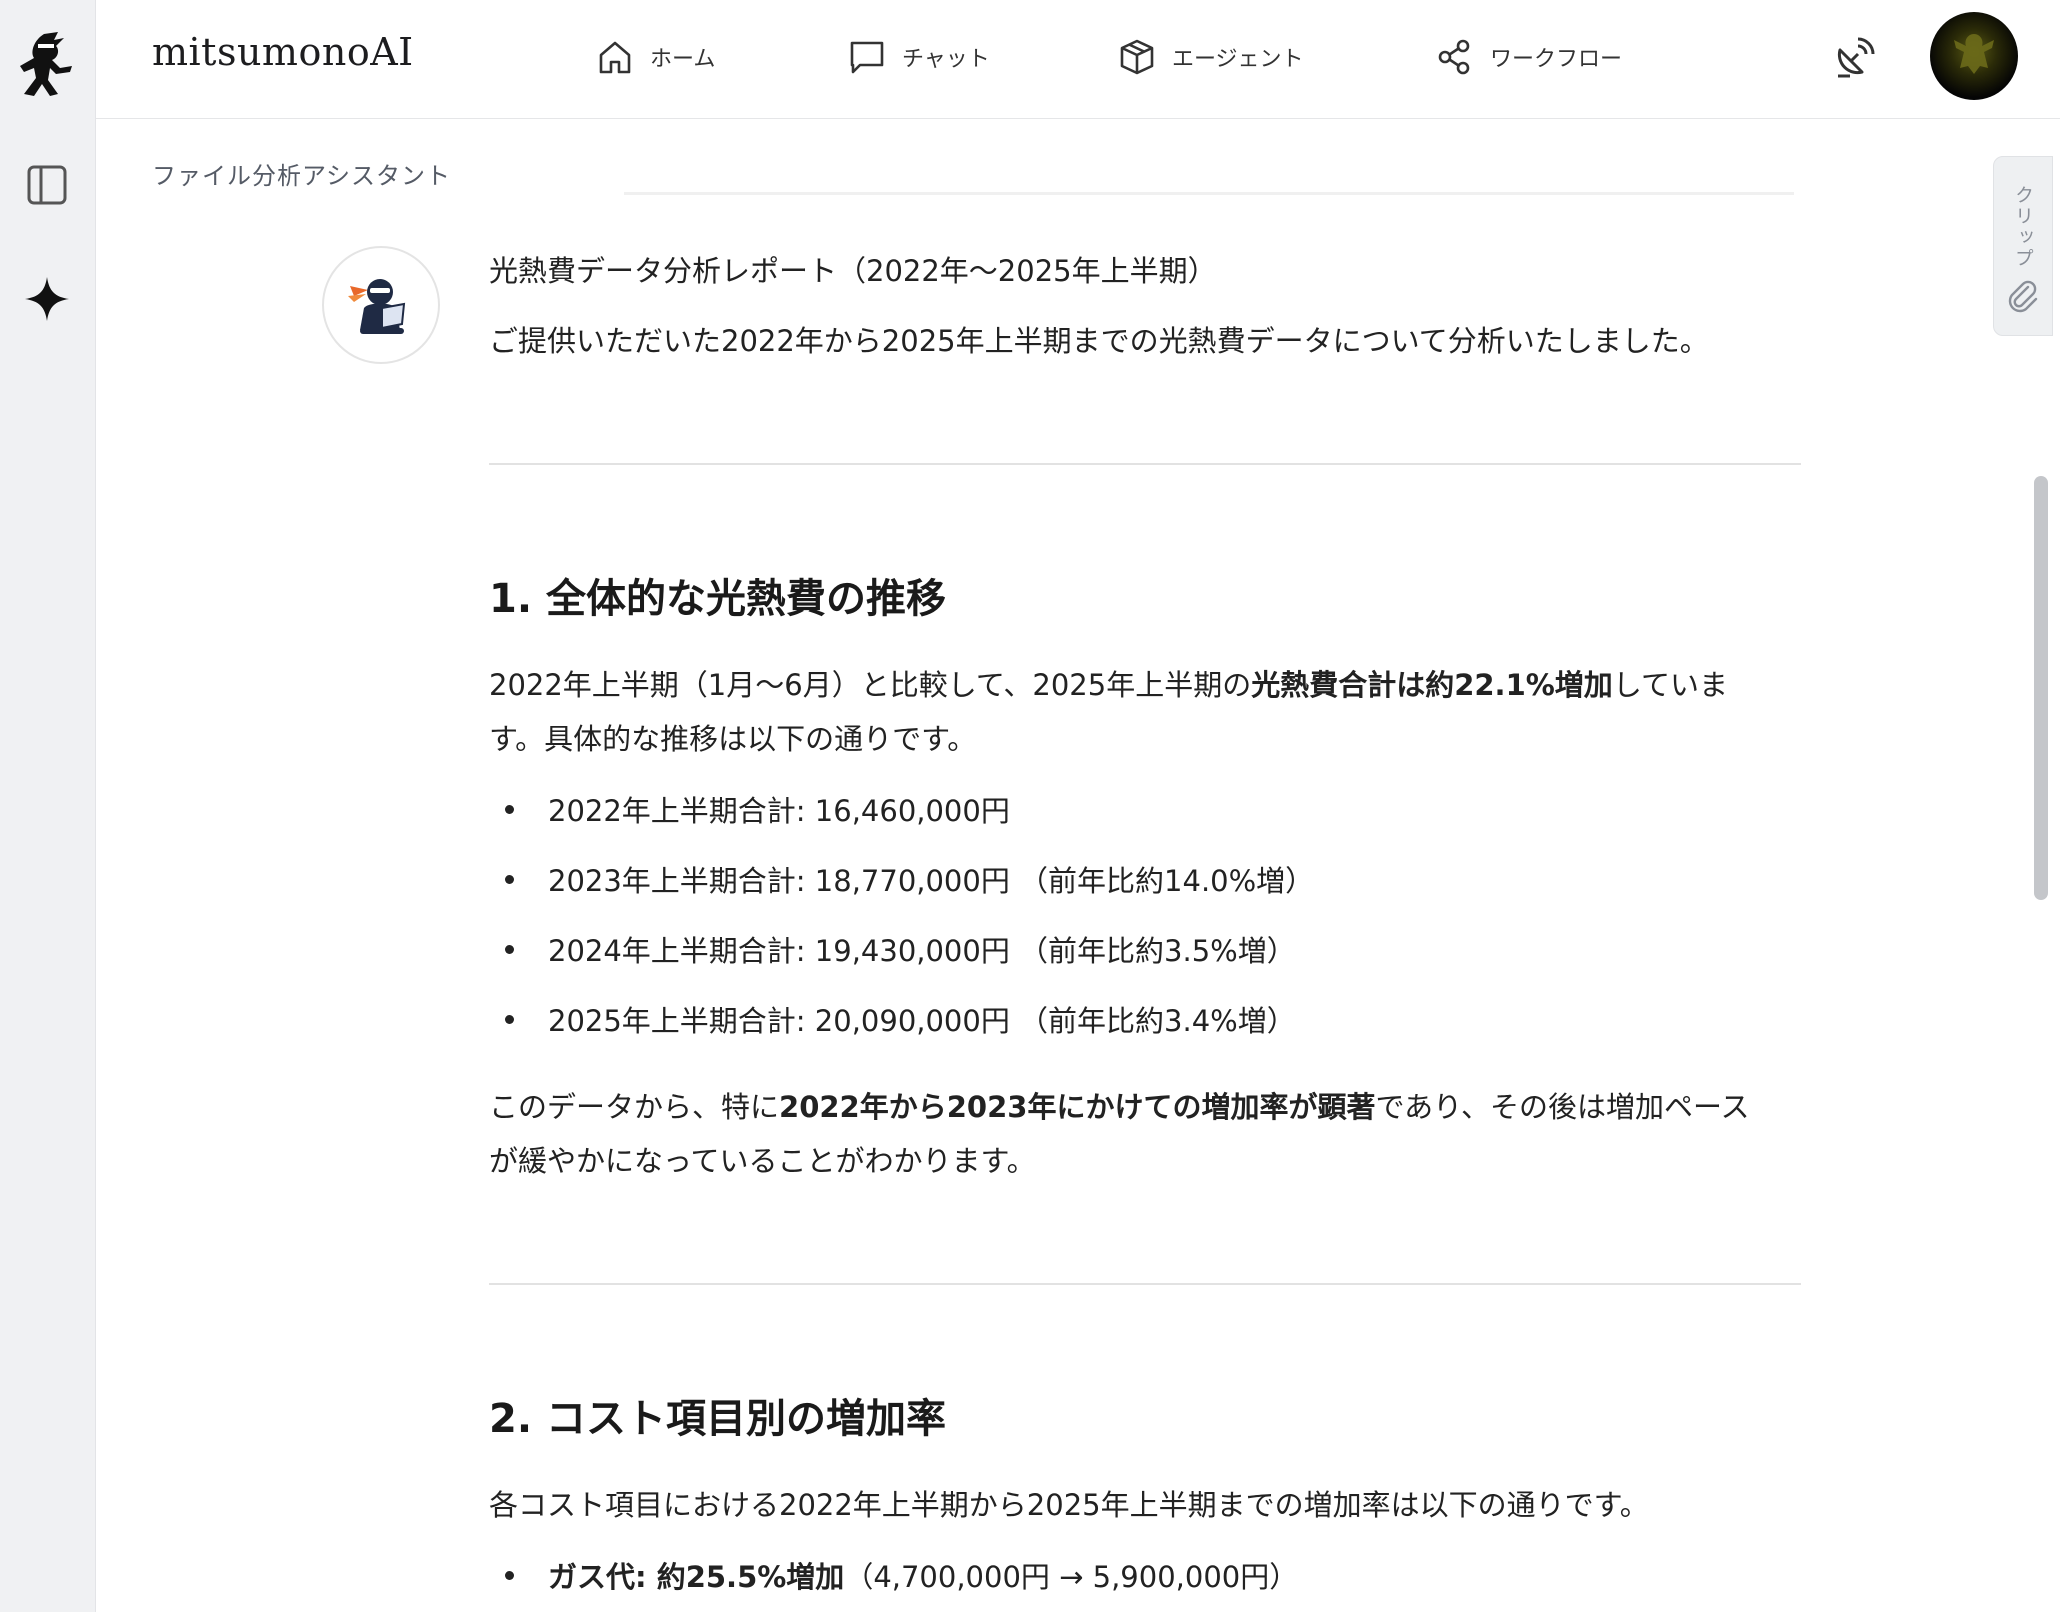 The width and height of the screenshot is (2060, 1612). I want to click on list-item: ガス代: 約25.5%増加 （4,700,000円 → 5,900,000円）, so click(893, 1575).